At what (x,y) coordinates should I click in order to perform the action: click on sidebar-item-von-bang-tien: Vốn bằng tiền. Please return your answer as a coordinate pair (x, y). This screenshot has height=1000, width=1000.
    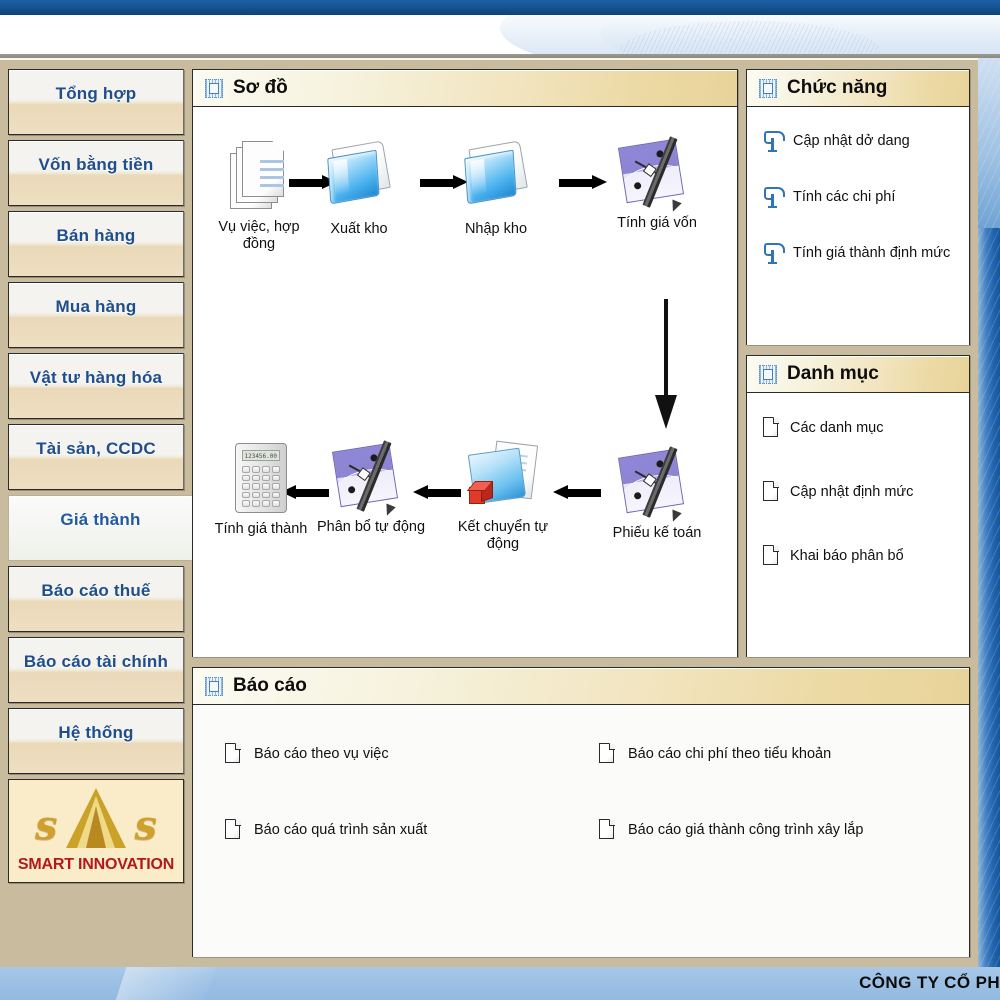
    Looking at the image, I should click on (96, 173).